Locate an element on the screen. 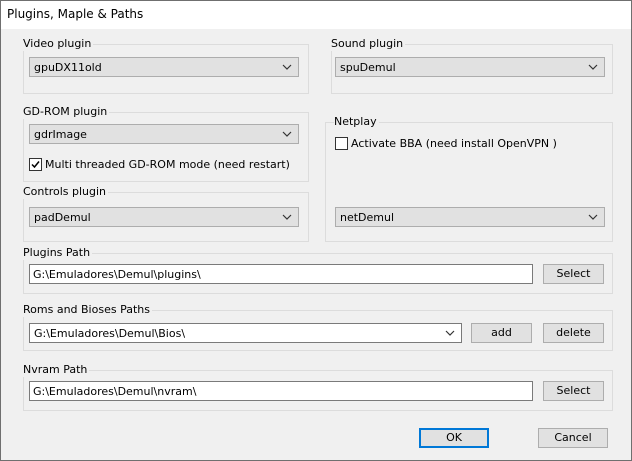  cancel-button: Cancel is located at coordinates (573, 438).